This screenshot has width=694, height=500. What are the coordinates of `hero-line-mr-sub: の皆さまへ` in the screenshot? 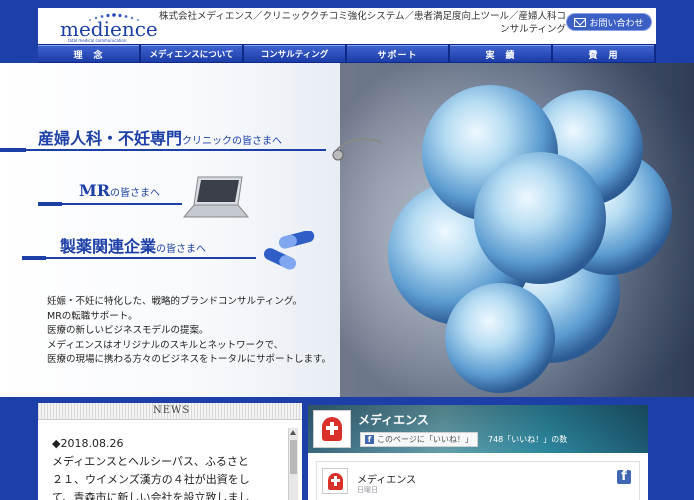 It's located at (135, 193).